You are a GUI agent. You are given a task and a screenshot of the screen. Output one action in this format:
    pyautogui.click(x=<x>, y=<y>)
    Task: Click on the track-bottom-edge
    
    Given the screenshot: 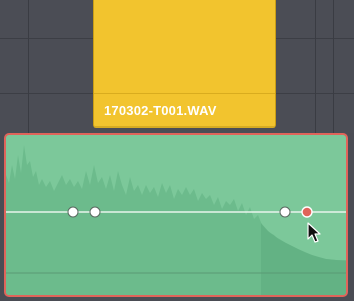 What is the action you would take?
    pyautogui.click(x=177, y=299)
    